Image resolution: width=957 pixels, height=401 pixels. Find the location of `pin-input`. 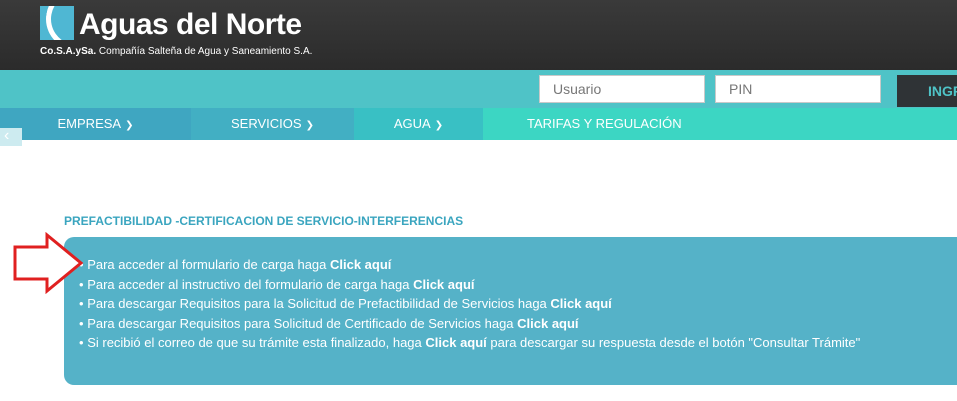

pin-input is located at coordinates (798, 89).